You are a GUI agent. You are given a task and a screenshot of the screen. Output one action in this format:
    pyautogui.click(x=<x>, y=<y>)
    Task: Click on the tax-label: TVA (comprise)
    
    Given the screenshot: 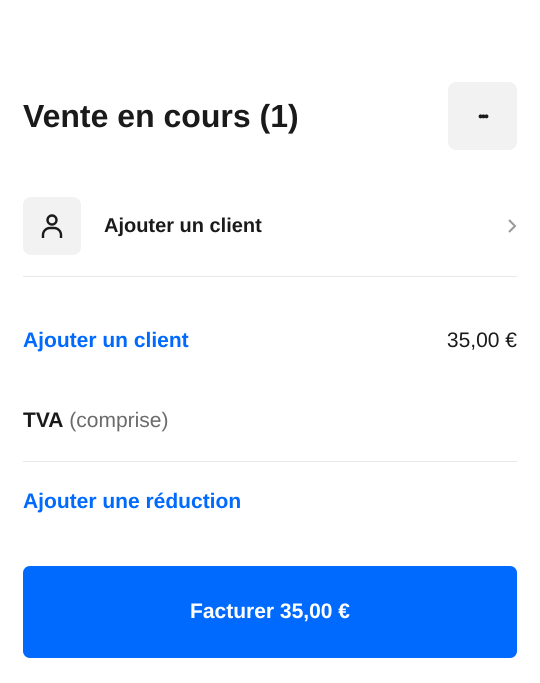 What is the action you would take?
    pyautogui.click(x=95, y=421)
    